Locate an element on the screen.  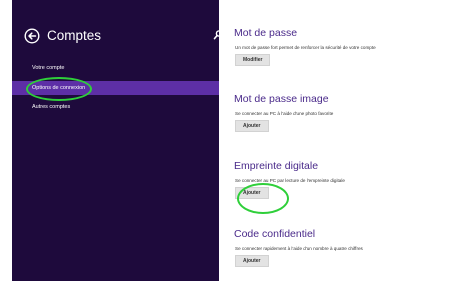
sidebar-item-options-de-connexion: Options de connexion is located at coordinates (115, 88).